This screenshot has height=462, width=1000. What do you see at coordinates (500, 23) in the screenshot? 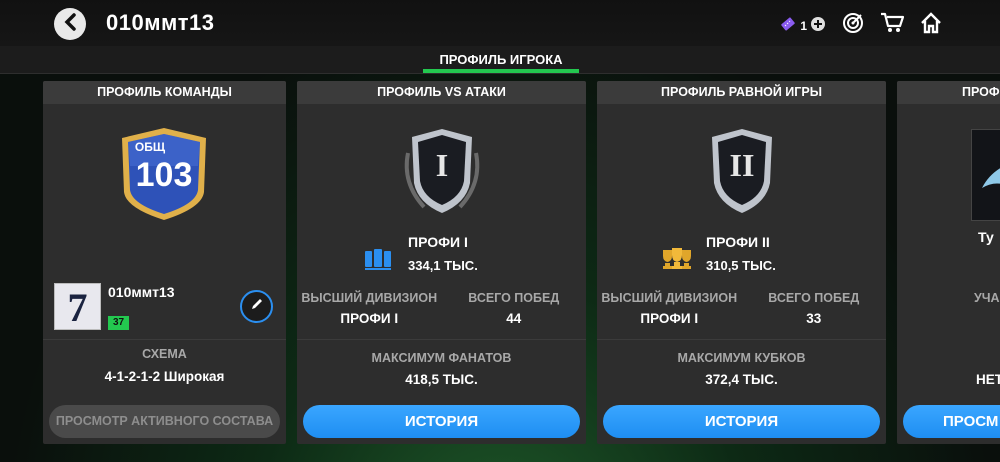
I see `top-bar: 010ммт13 1` at bounding box center [500, 23].